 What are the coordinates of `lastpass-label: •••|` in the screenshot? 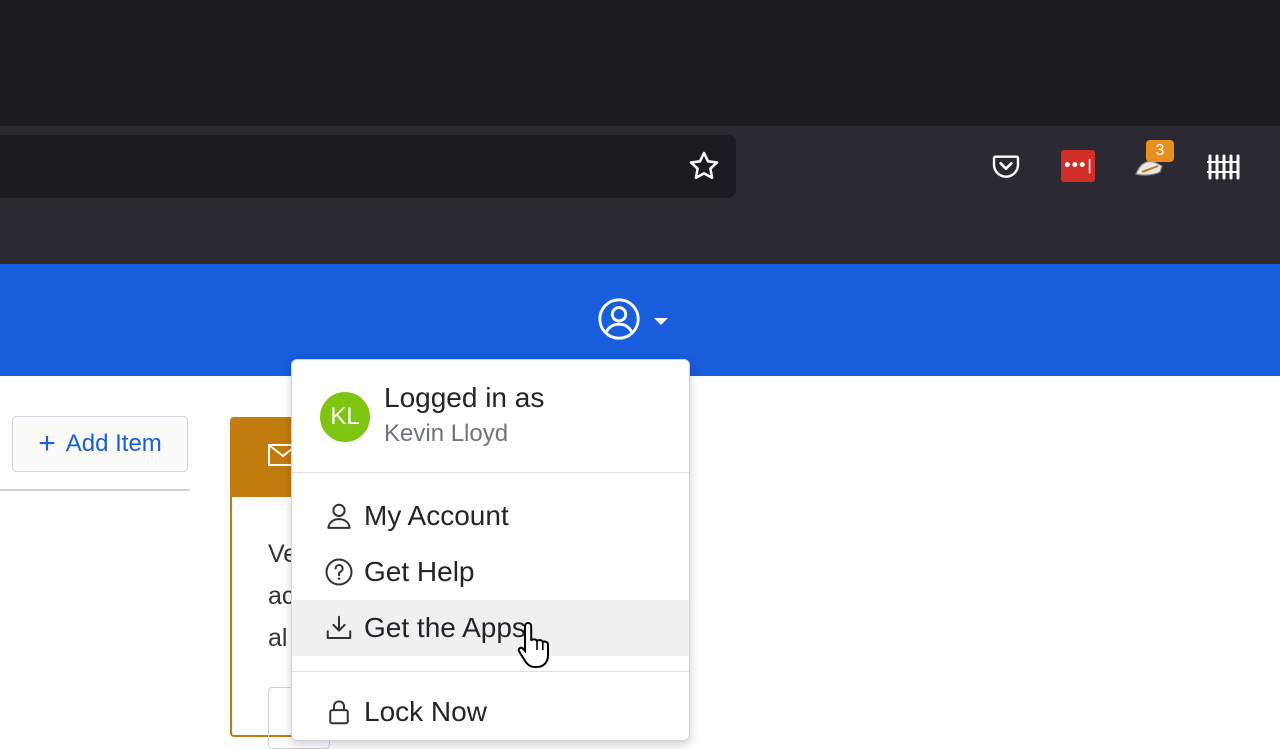 It's located at (1078, 166).